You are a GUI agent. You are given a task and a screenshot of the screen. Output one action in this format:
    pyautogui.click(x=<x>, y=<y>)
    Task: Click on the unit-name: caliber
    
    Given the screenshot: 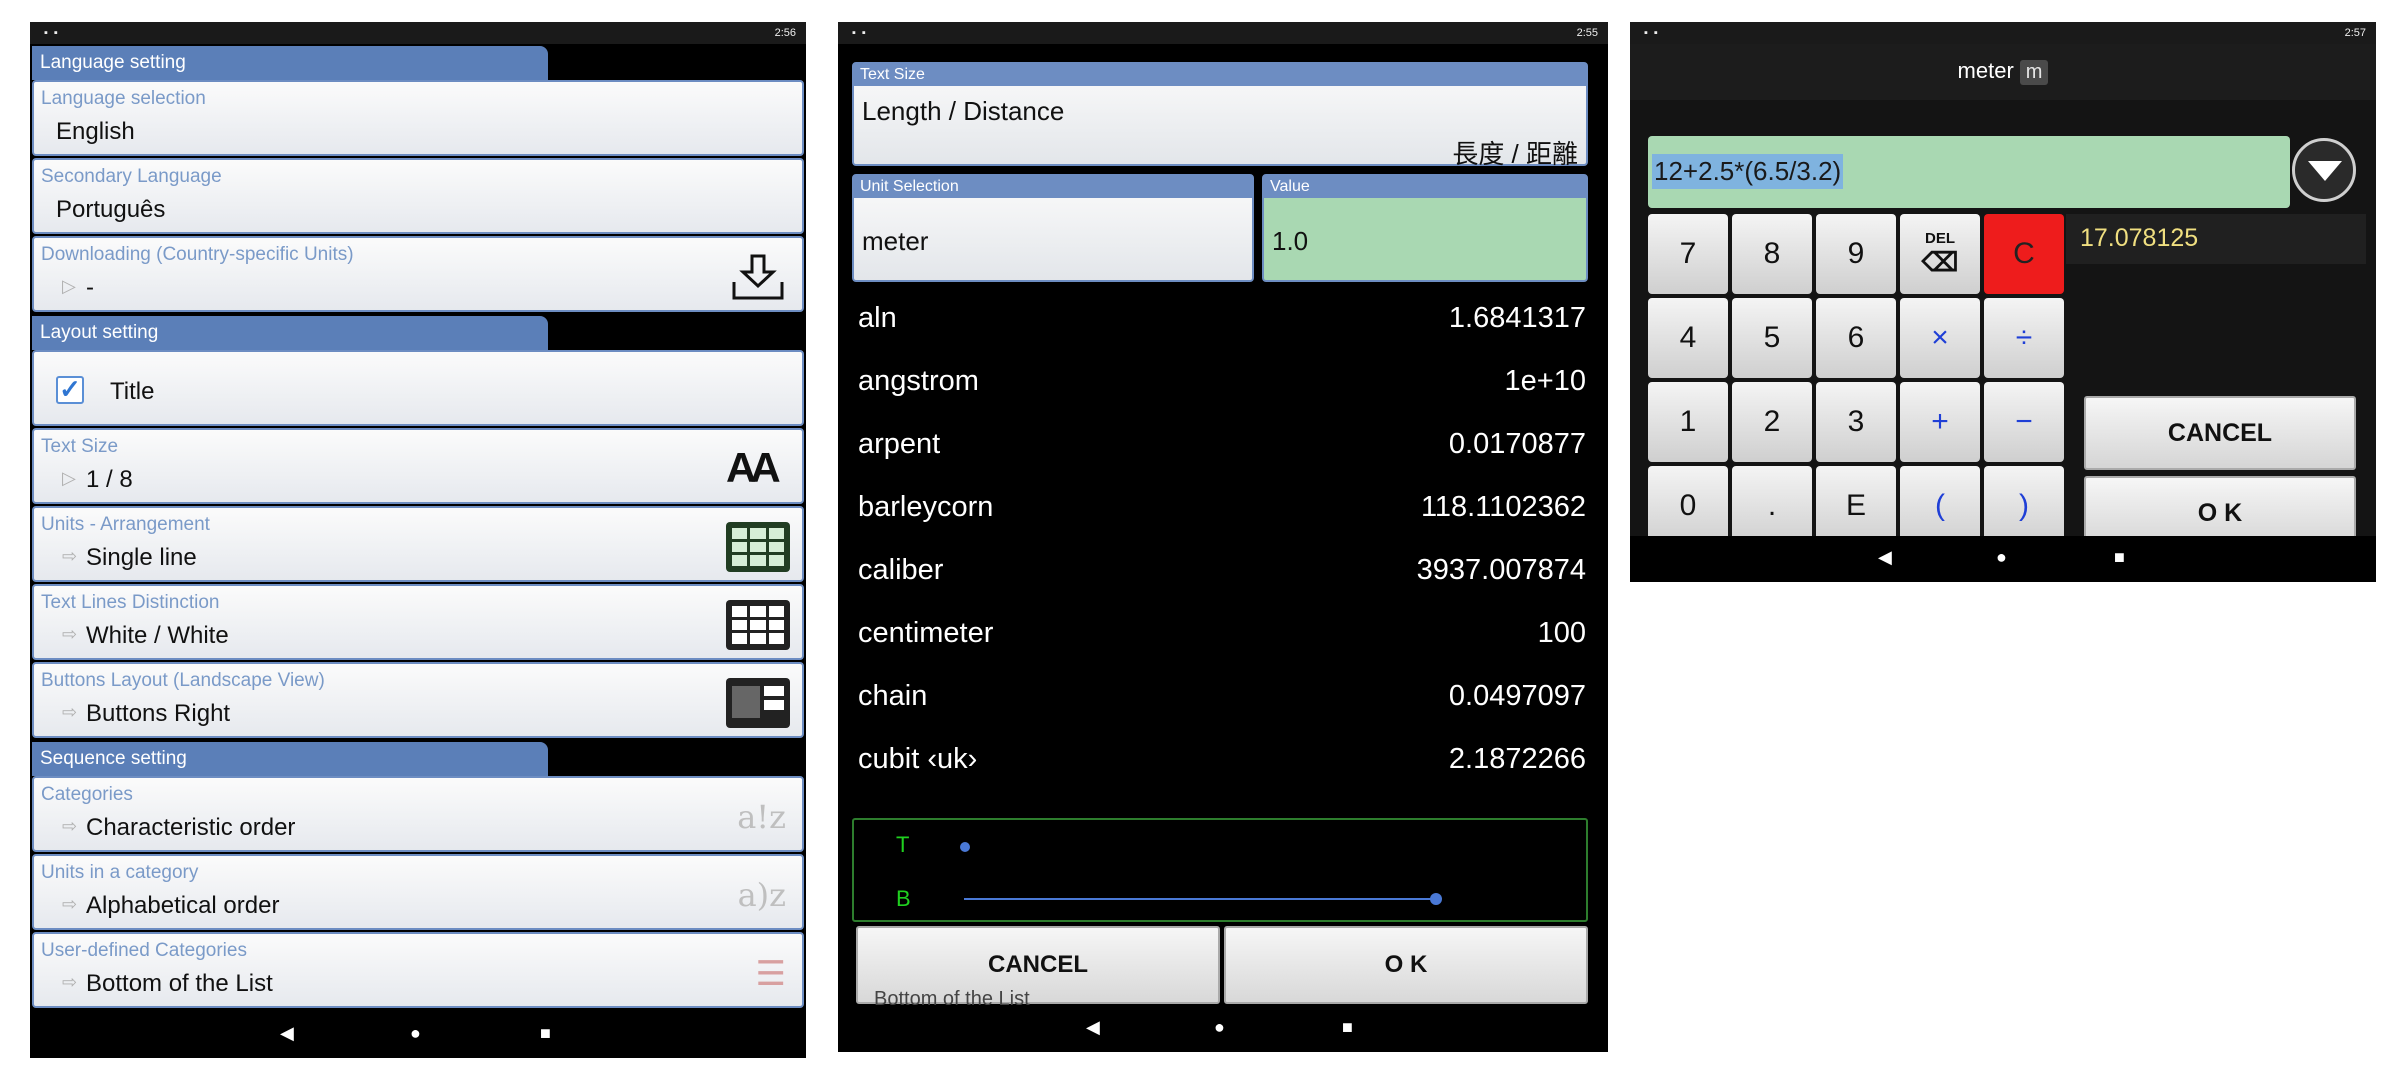 What is the action you would take?
    pyautogui.click(x=901, y=570)
    